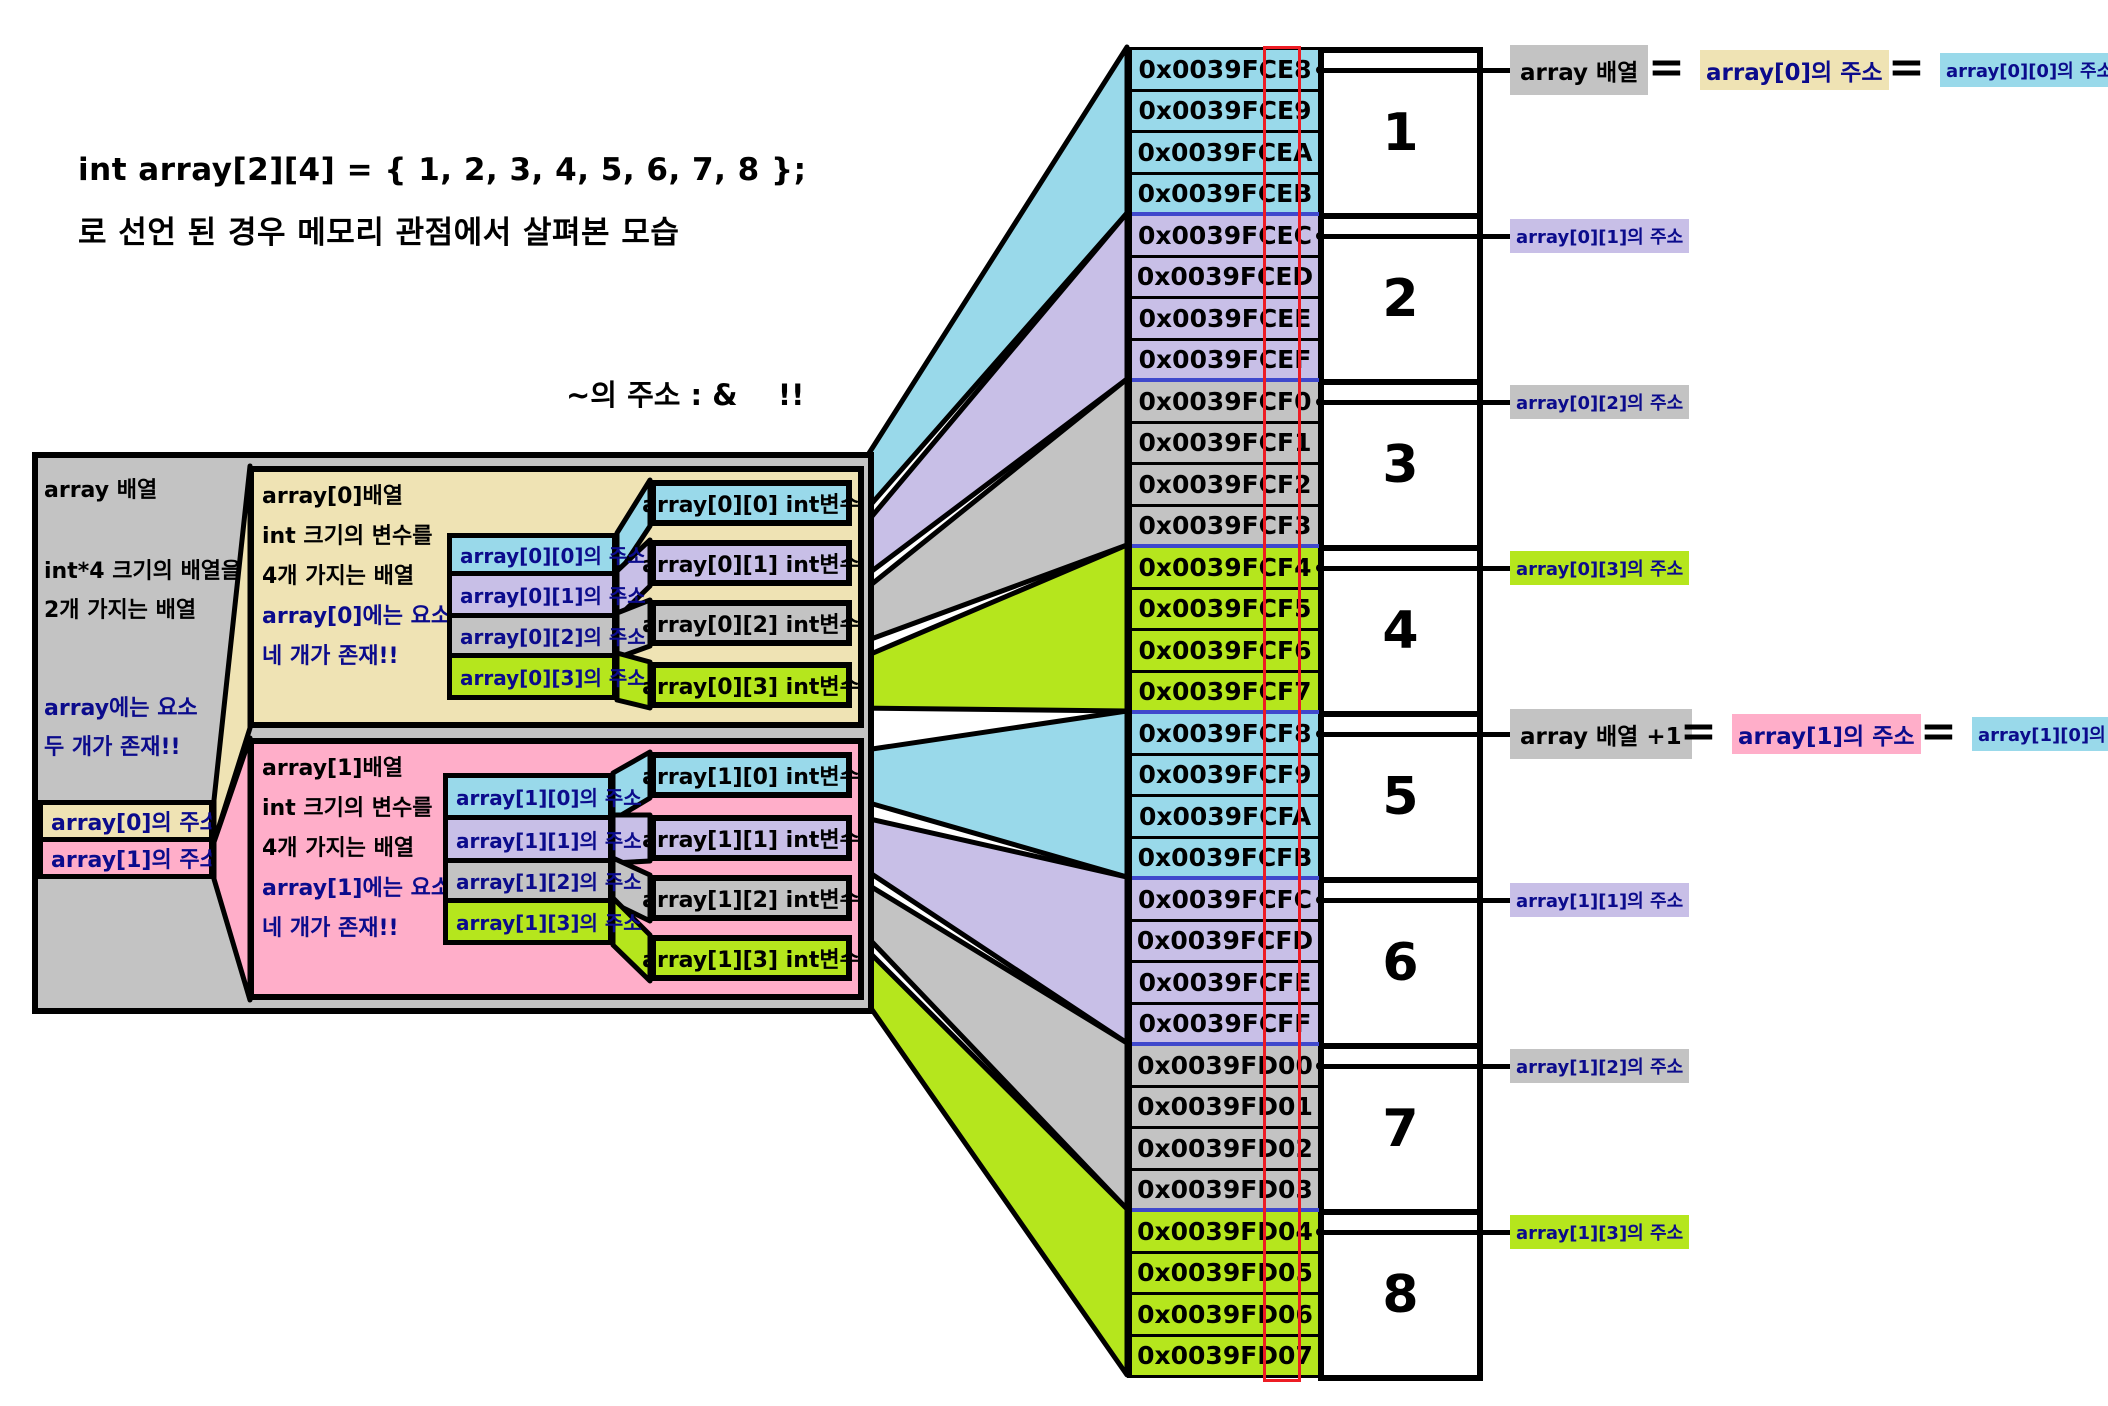 This screenshot has width=2108, height=1406. What do you see at coordinates (332, 768) in the screenshot?
I see `subarray1-label: array[1]배열` at bounding box center [332, 768].